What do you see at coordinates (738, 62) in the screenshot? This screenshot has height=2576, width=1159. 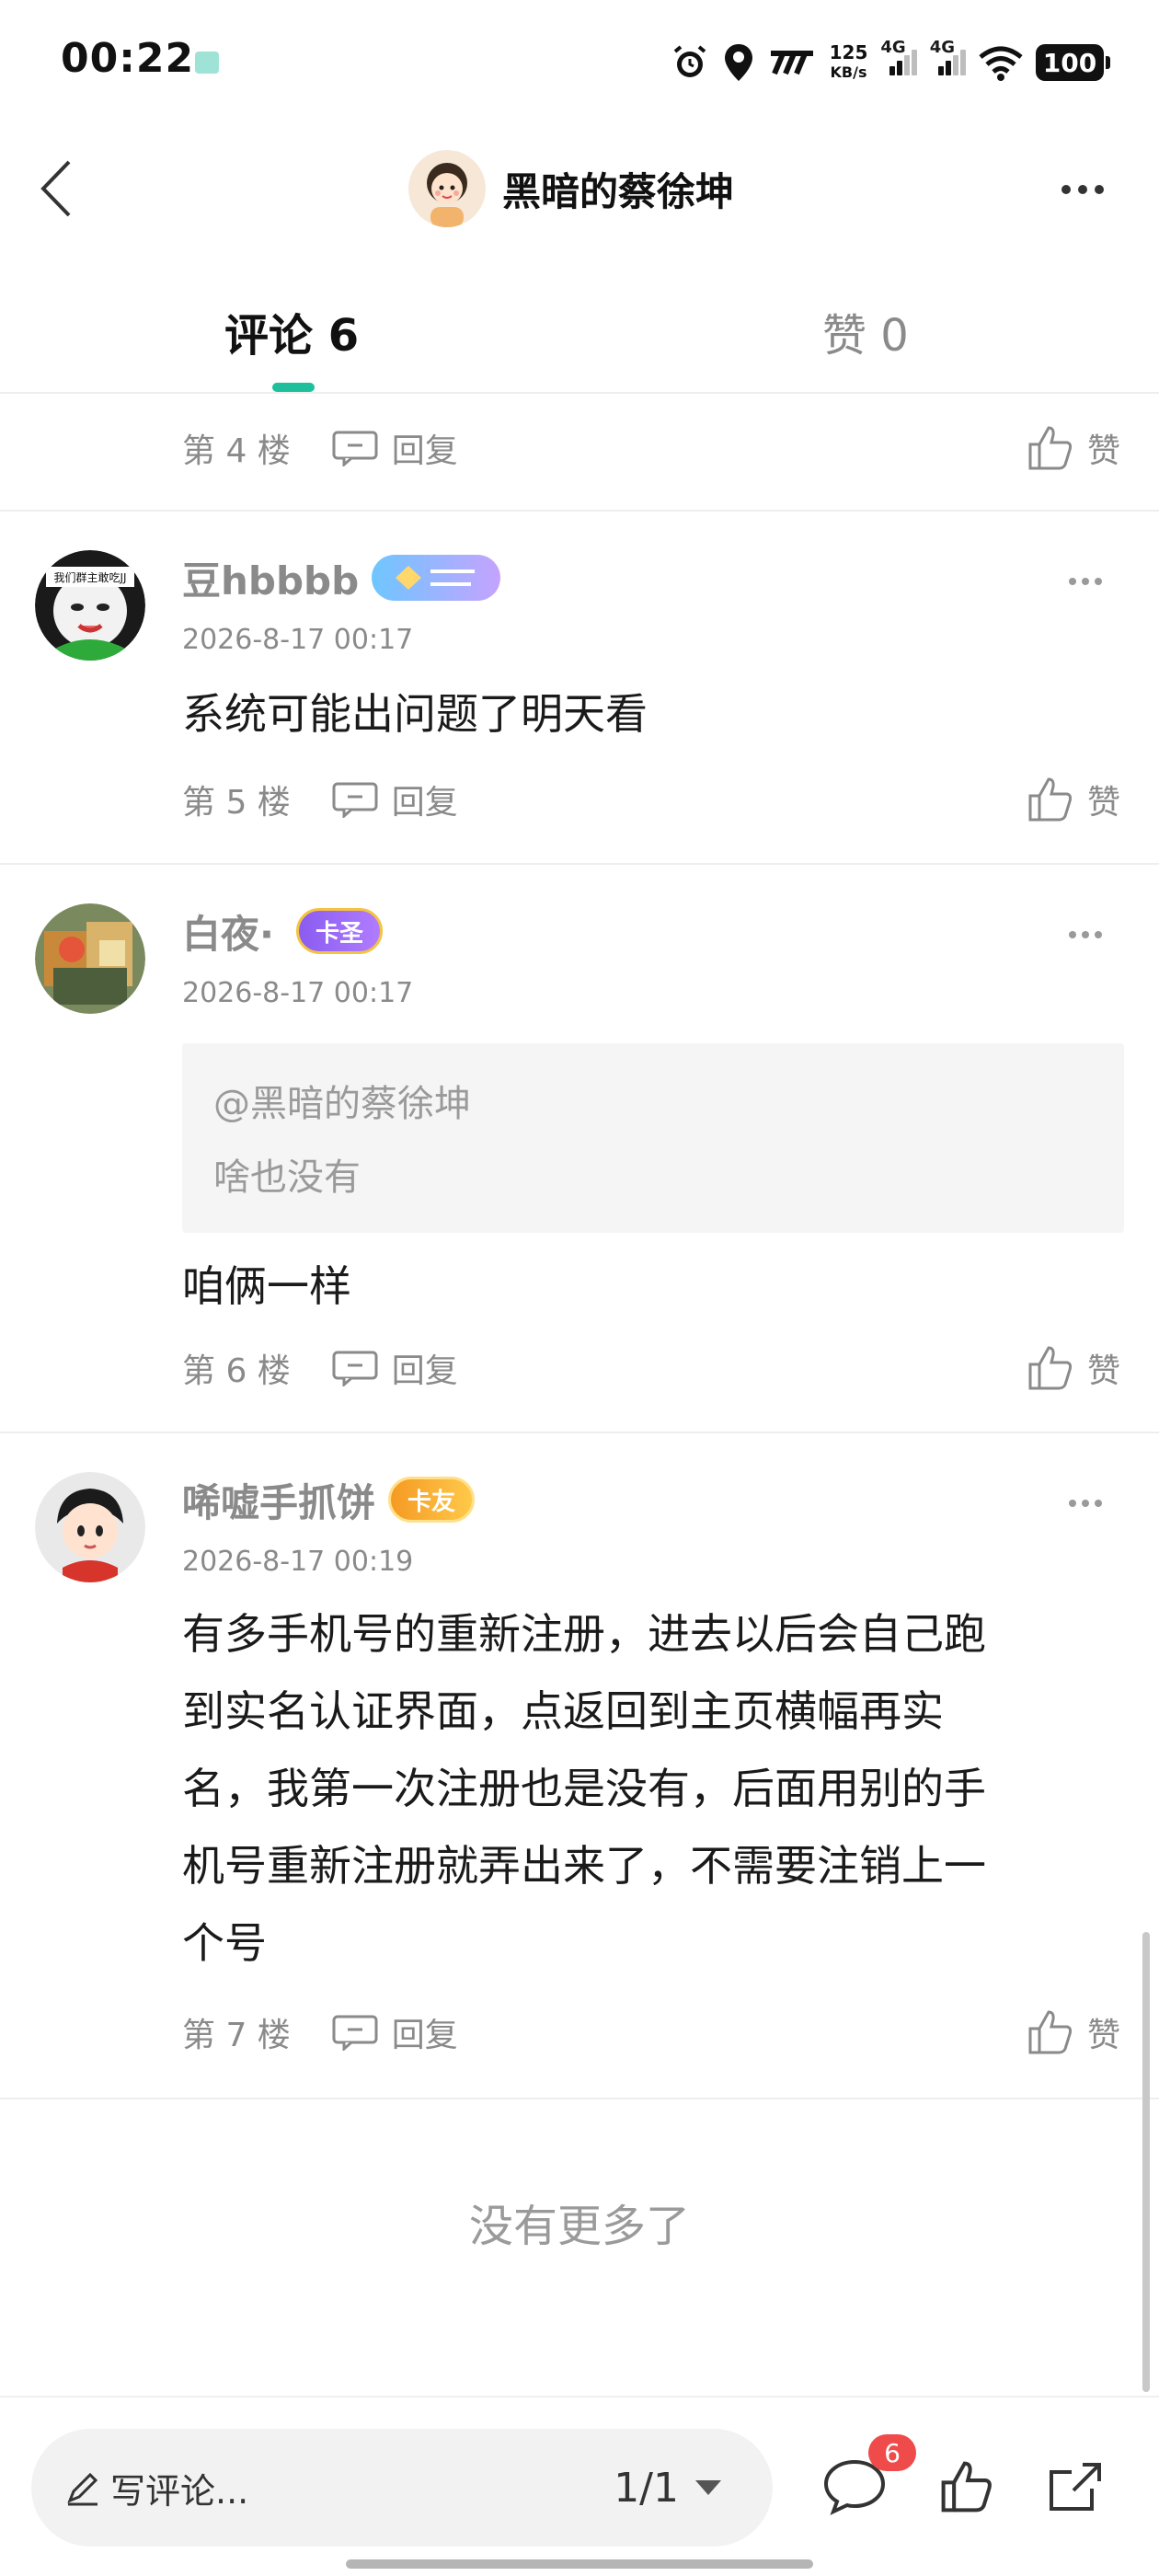 I see `location-icon` at bounding box center [738, 62].